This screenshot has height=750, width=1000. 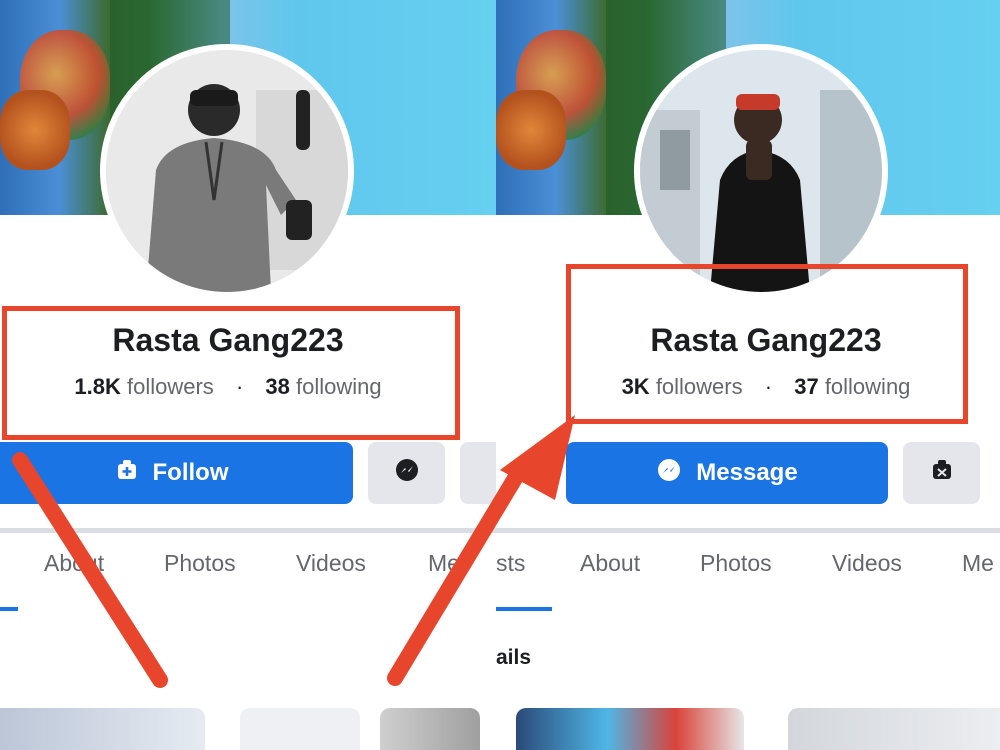 What do you see at coordinates (127, 473) in the screenshot?
I see `add-friend-icon` at bounding box center [127, 473].